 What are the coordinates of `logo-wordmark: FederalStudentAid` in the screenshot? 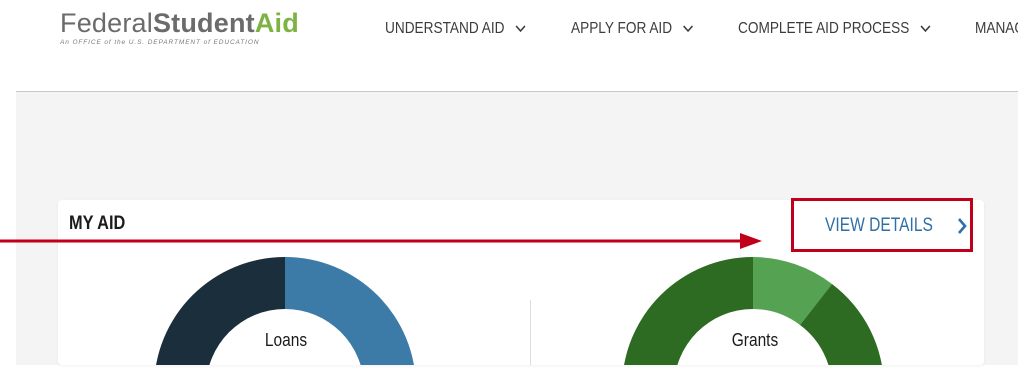 It's located at (179, 23).